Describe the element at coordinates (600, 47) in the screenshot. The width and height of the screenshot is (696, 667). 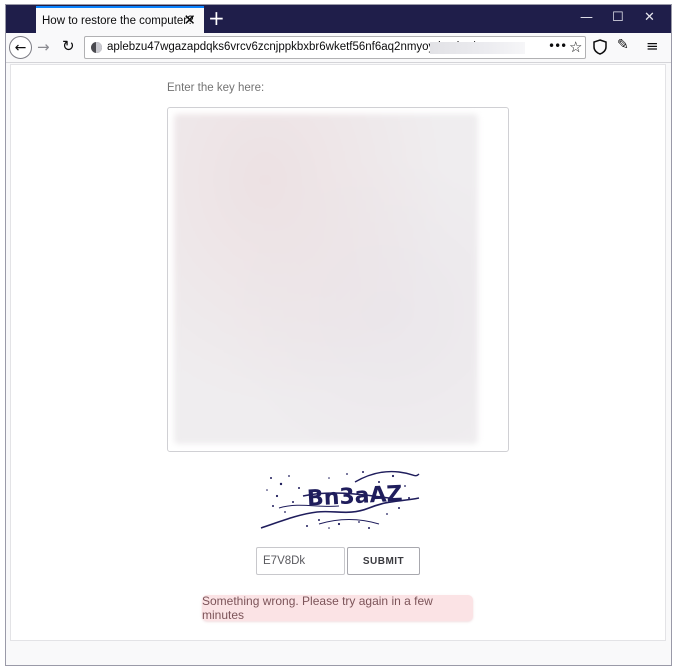
I see `shield-icon` at that location.